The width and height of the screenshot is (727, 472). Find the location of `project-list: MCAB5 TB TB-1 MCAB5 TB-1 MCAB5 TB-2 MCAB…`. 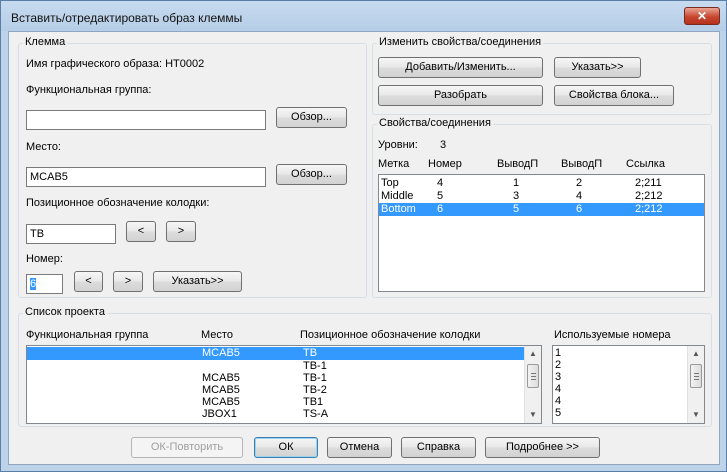

project-list: MCAB5 TB TB-1 MCAB5 TB-1 MCAB5 TB-2 MCAB… is located at coordinates (284, 384).